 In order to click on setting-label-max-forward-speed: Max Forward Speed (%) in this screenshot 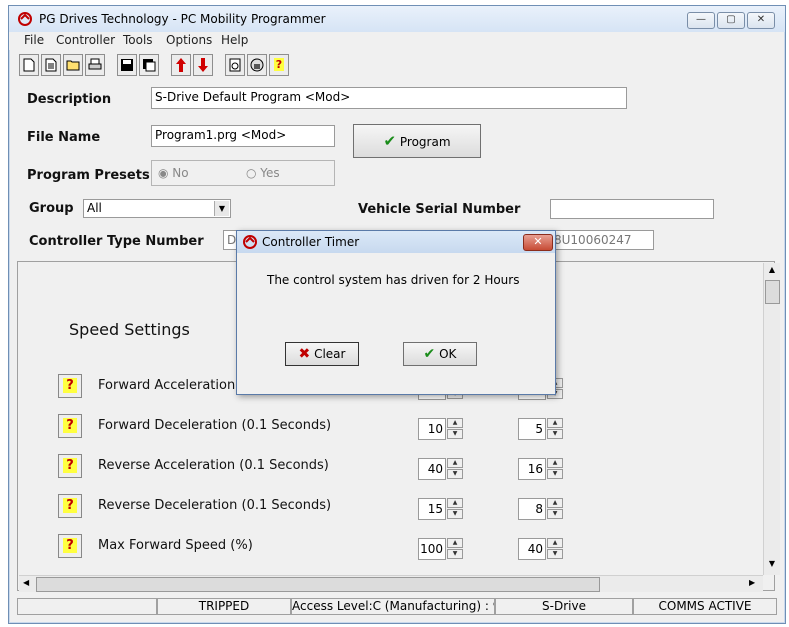, I will do `click(175, 545)`.